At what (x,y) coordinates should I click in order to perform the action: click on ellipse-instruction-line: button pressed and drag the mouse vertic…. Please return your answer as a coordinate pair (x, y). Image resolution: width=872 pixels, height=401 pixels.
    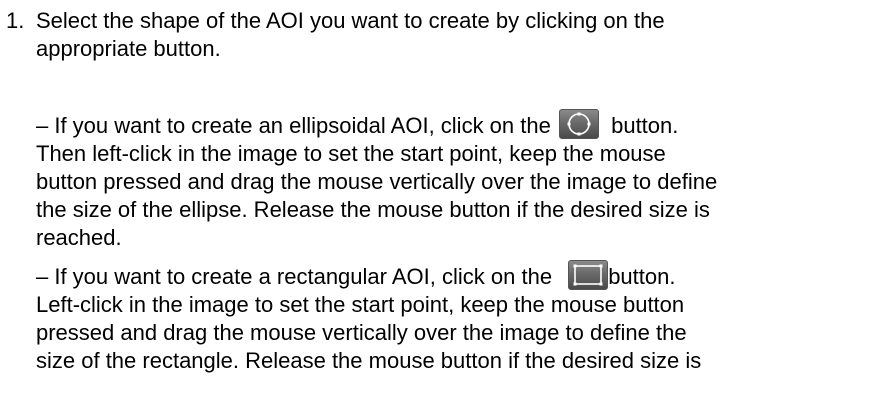
    Looking at the image, I should click on (377, 181).